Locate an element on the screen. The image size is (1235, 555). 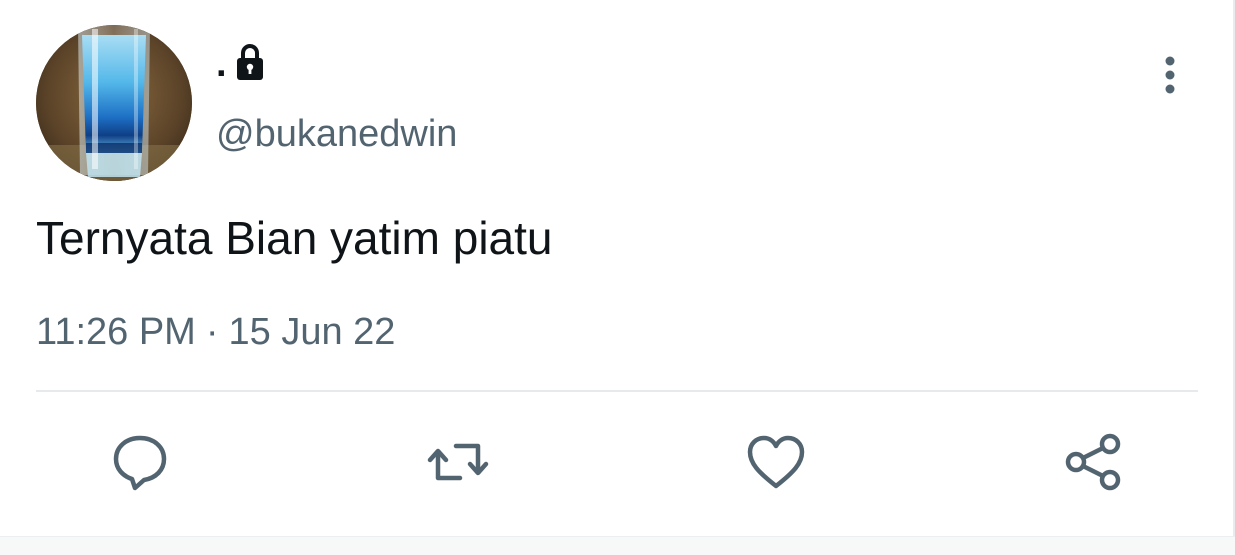
more-vertical-icon is located at coordinates (1170, 75).